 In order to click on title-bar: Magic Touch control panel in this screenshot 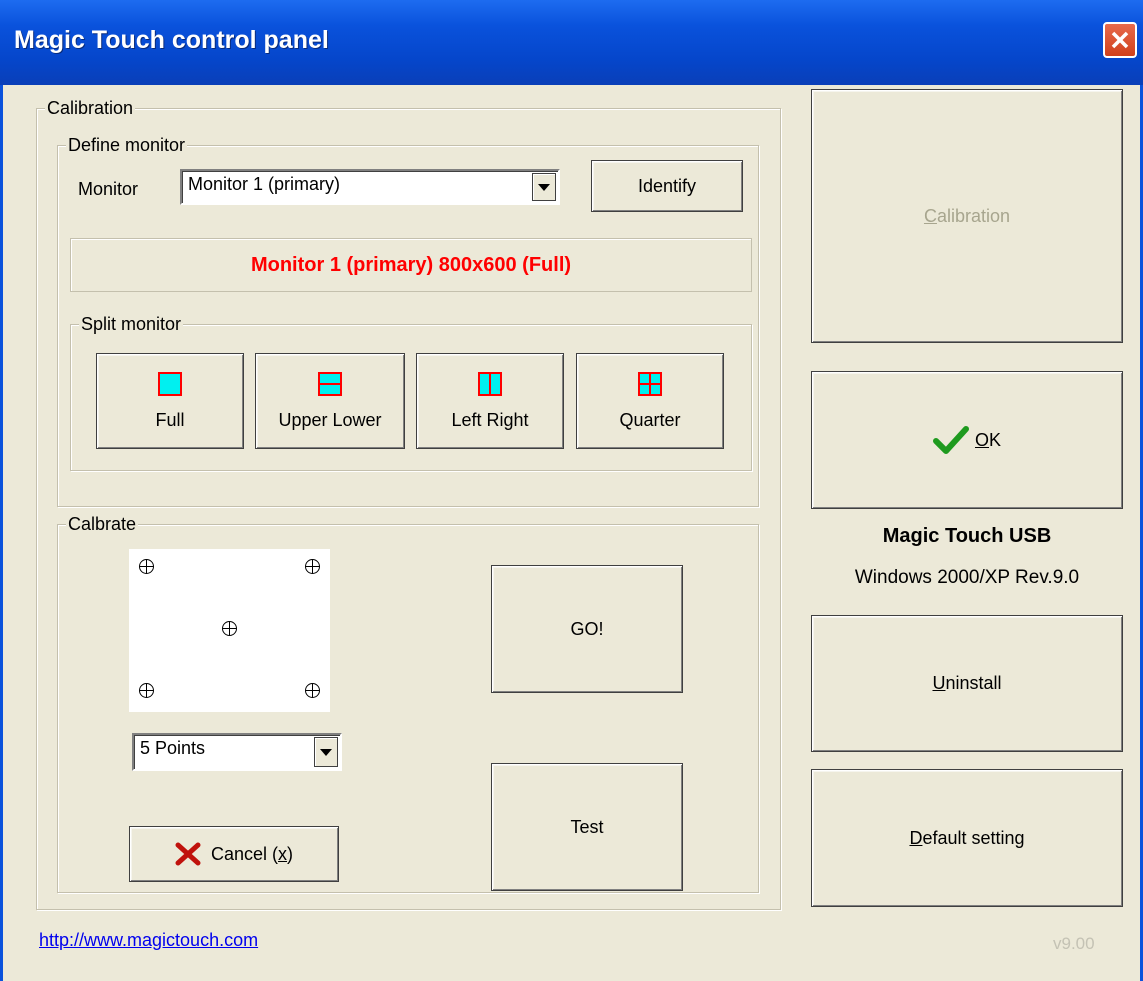, I will do `click(571, 42)`.